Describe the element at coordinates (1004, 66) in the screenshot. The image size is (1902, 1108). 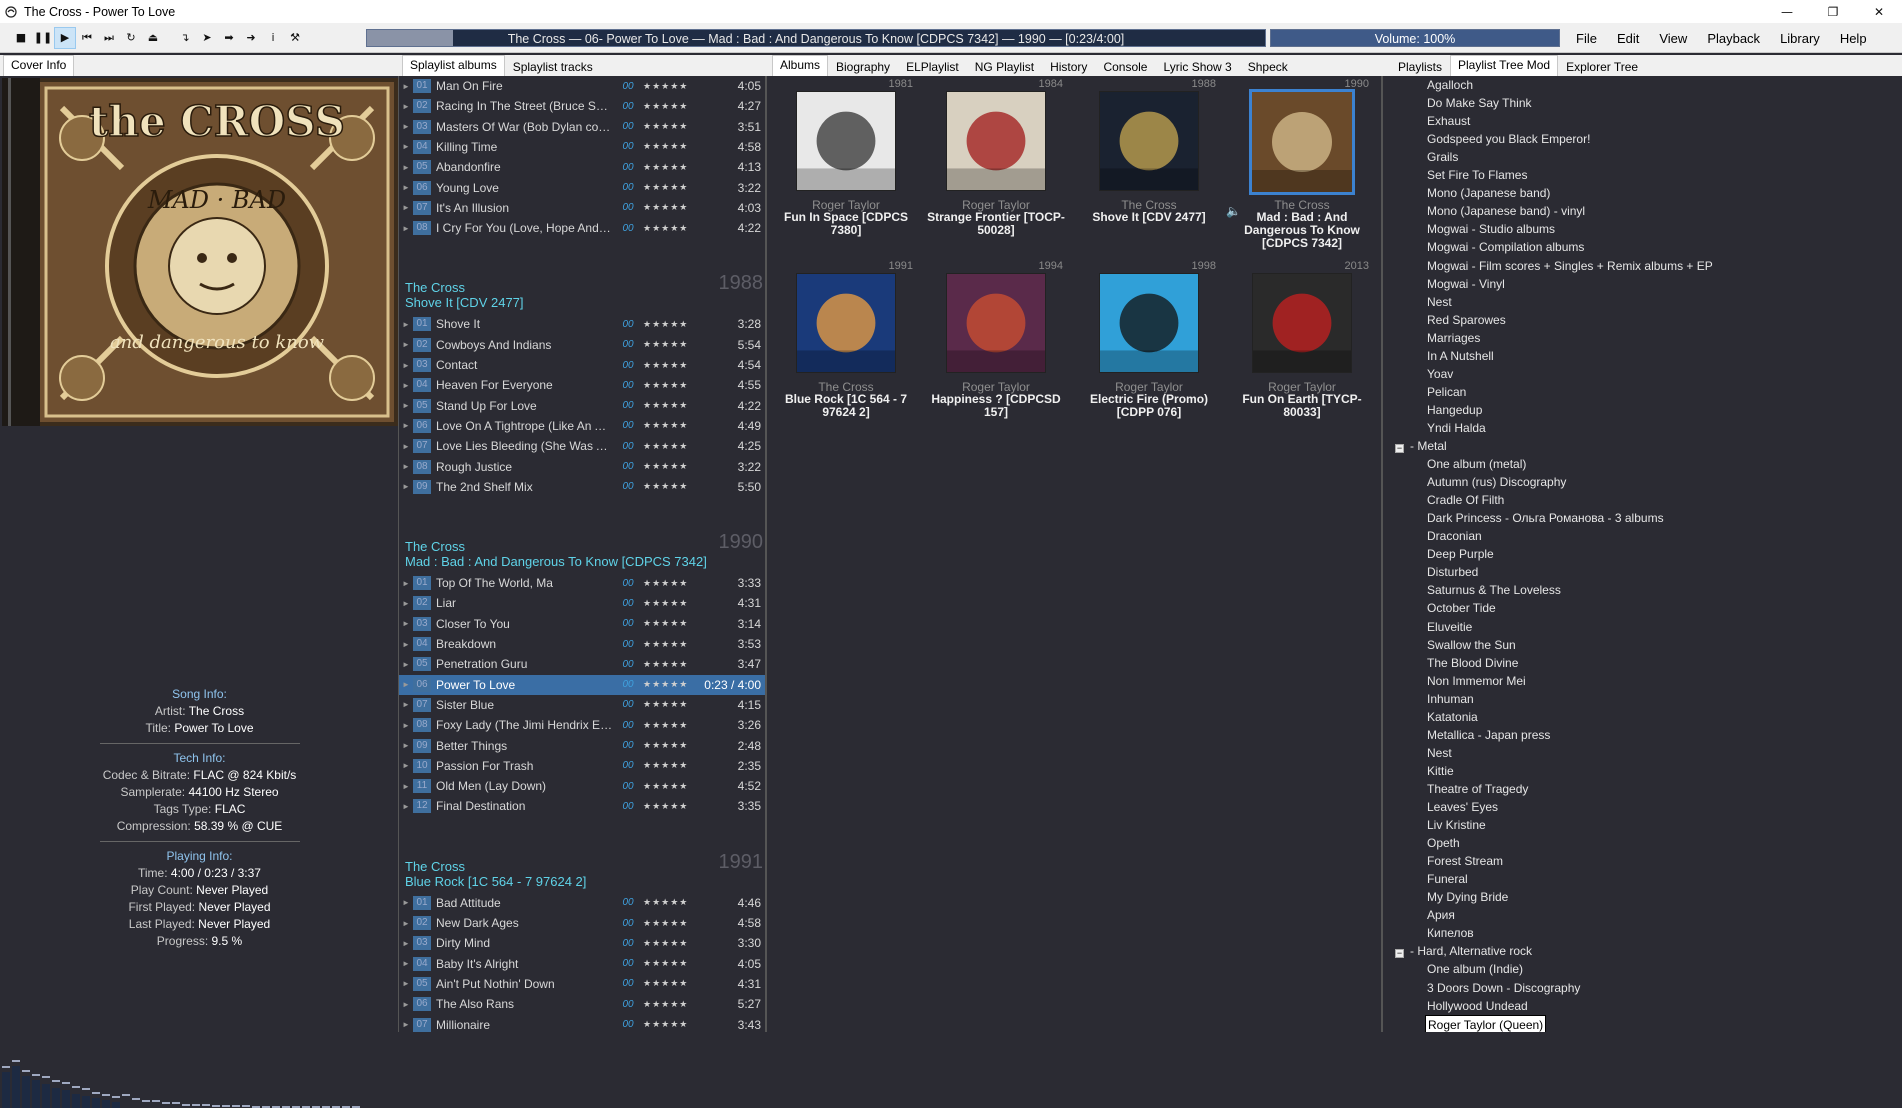
I see `tab-ng-playlist: NG Playlist` at that location.